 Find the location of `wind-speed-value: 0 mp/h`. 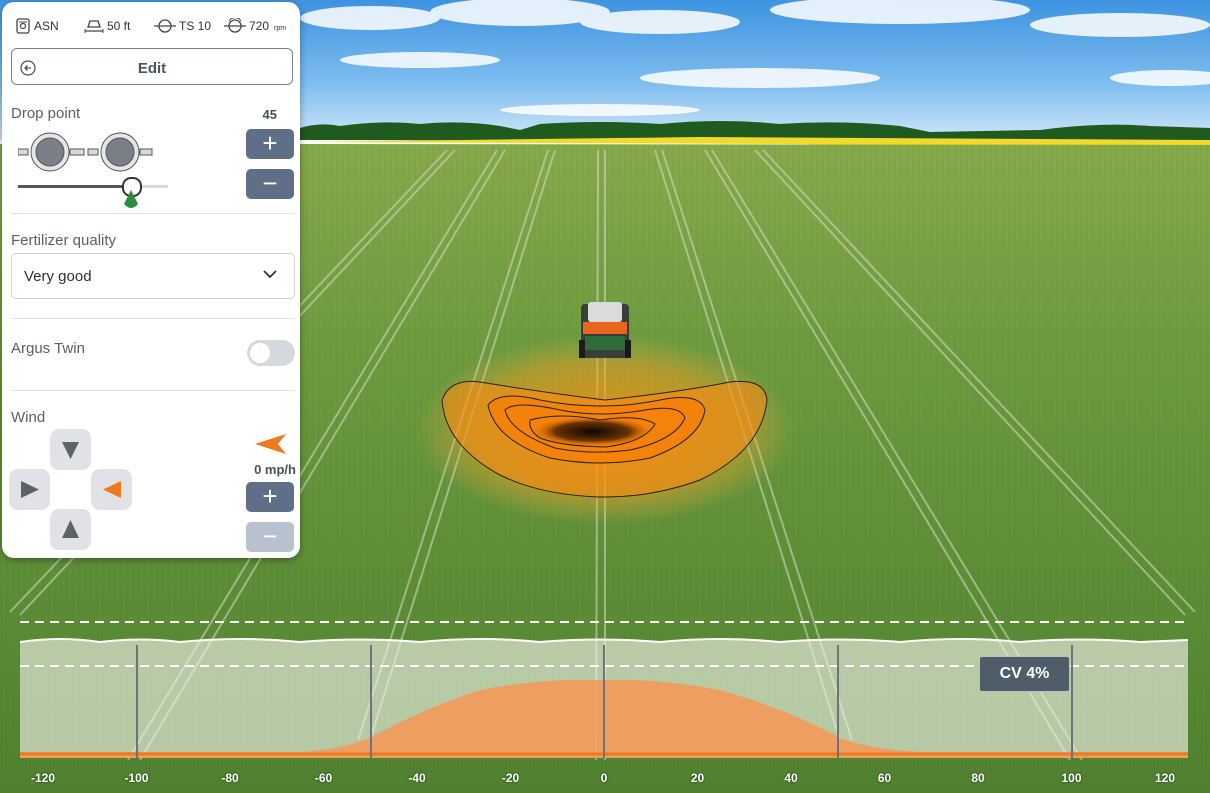

wind-speed-value: 0 mp/h is located at coordinates (275, 469).